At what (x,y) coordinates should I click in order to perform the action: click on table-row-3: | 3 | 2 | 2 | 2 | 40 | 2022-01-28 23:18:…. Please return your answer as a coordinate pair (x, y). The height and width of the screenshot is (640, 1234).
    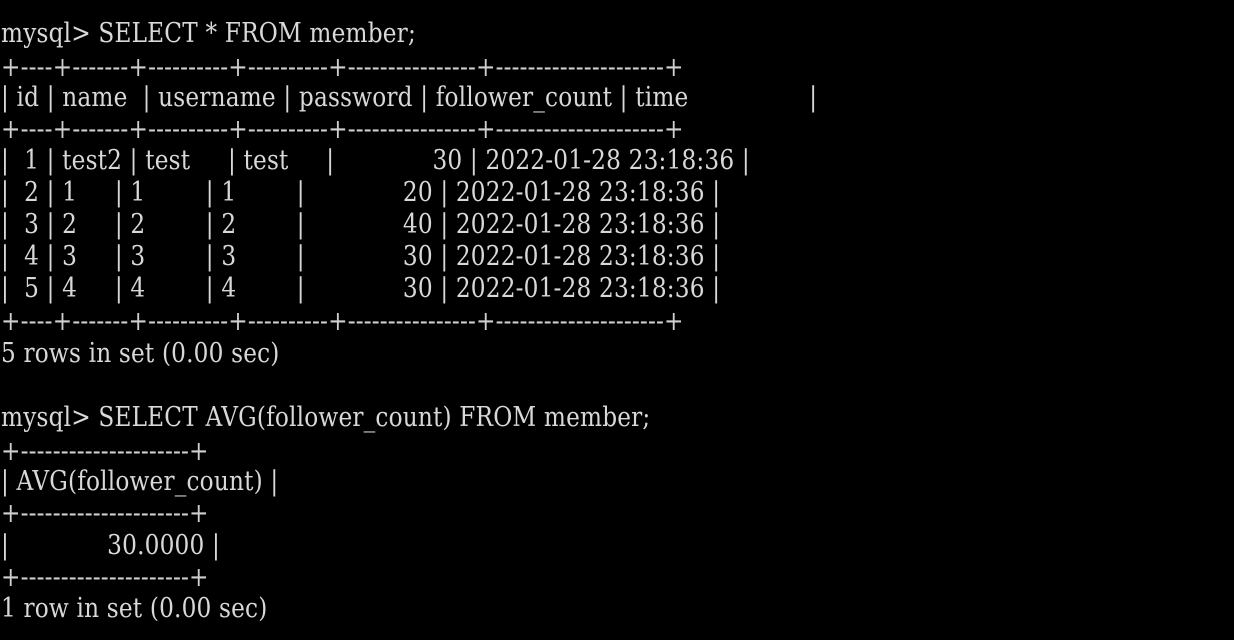
    Looking at the image, I should click on (361, 224).